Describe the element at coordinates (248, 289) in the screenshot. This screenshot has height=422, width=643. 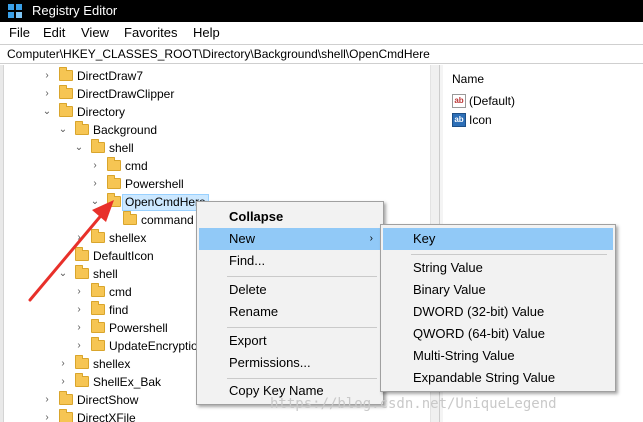
I see `menu-item-label: Delete` at that location.